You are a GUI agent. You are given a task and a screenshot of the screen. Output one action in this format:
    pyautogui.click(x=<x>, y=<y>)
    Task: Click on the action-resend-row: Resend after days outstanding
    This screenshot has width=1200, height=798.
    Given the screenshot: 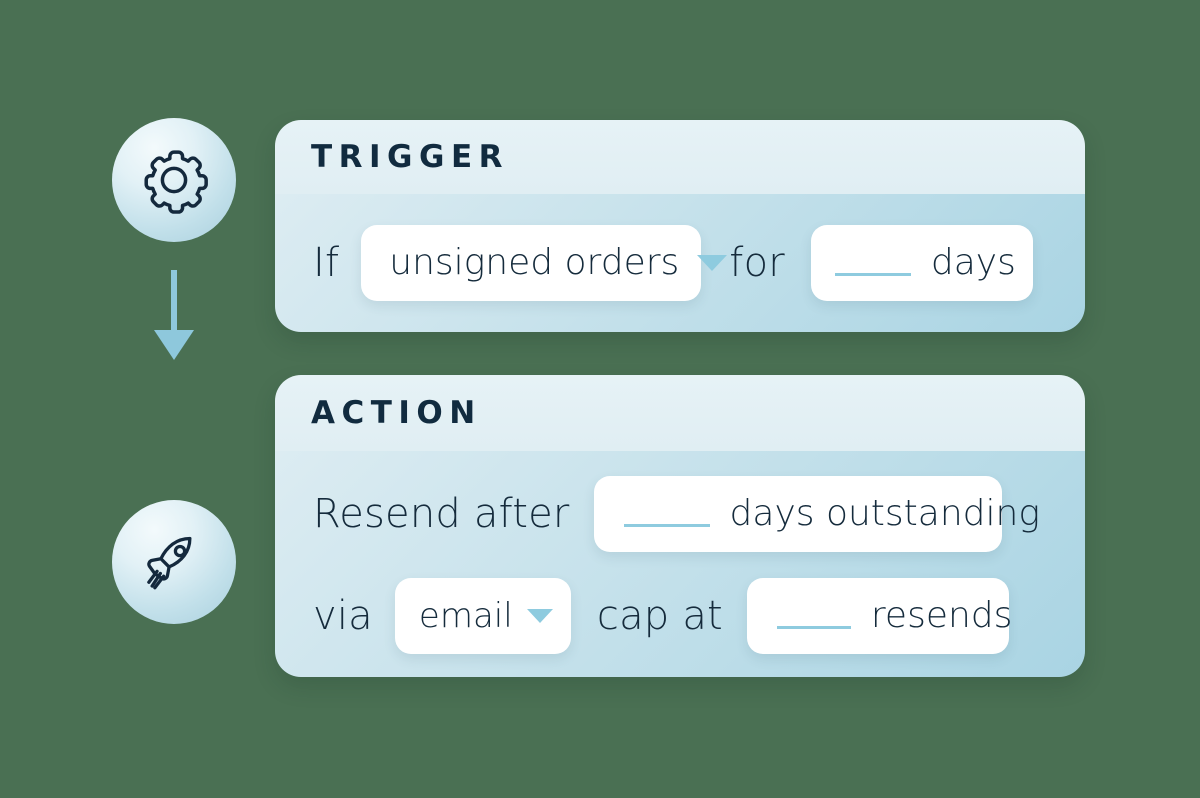 What is the action you would take?
    pyautogui.click(x=680, y=514)
    